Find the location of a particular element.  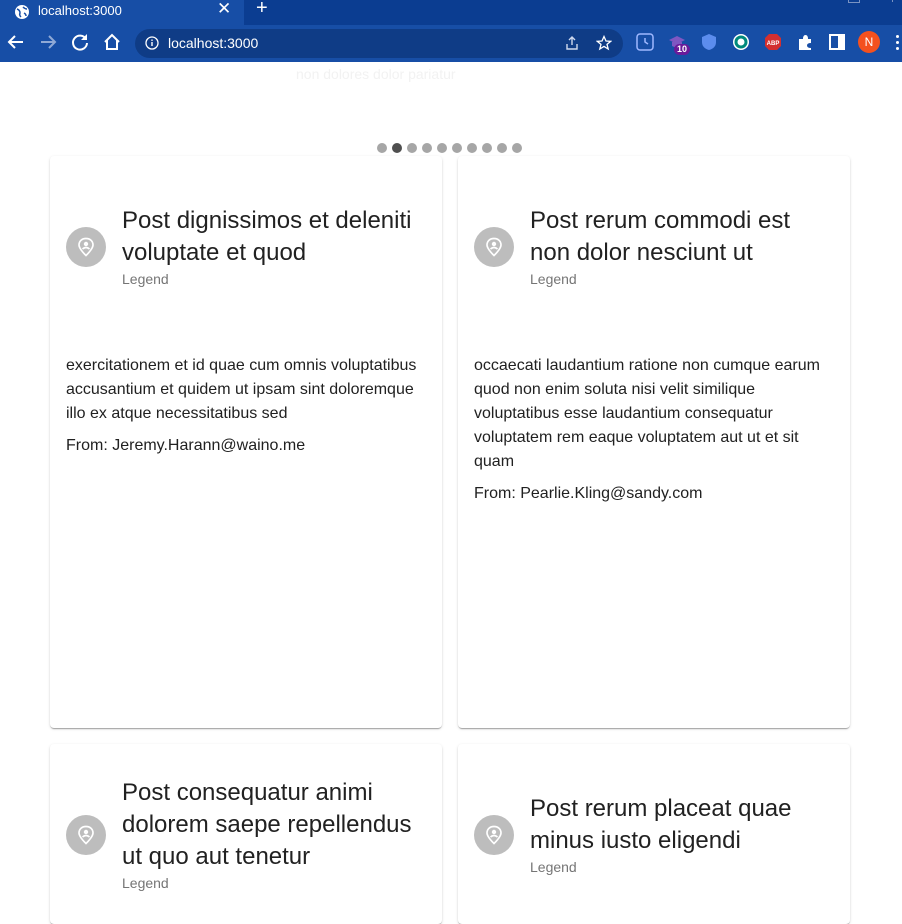

extension-badge: 10 is located at coordinates (682, 49).